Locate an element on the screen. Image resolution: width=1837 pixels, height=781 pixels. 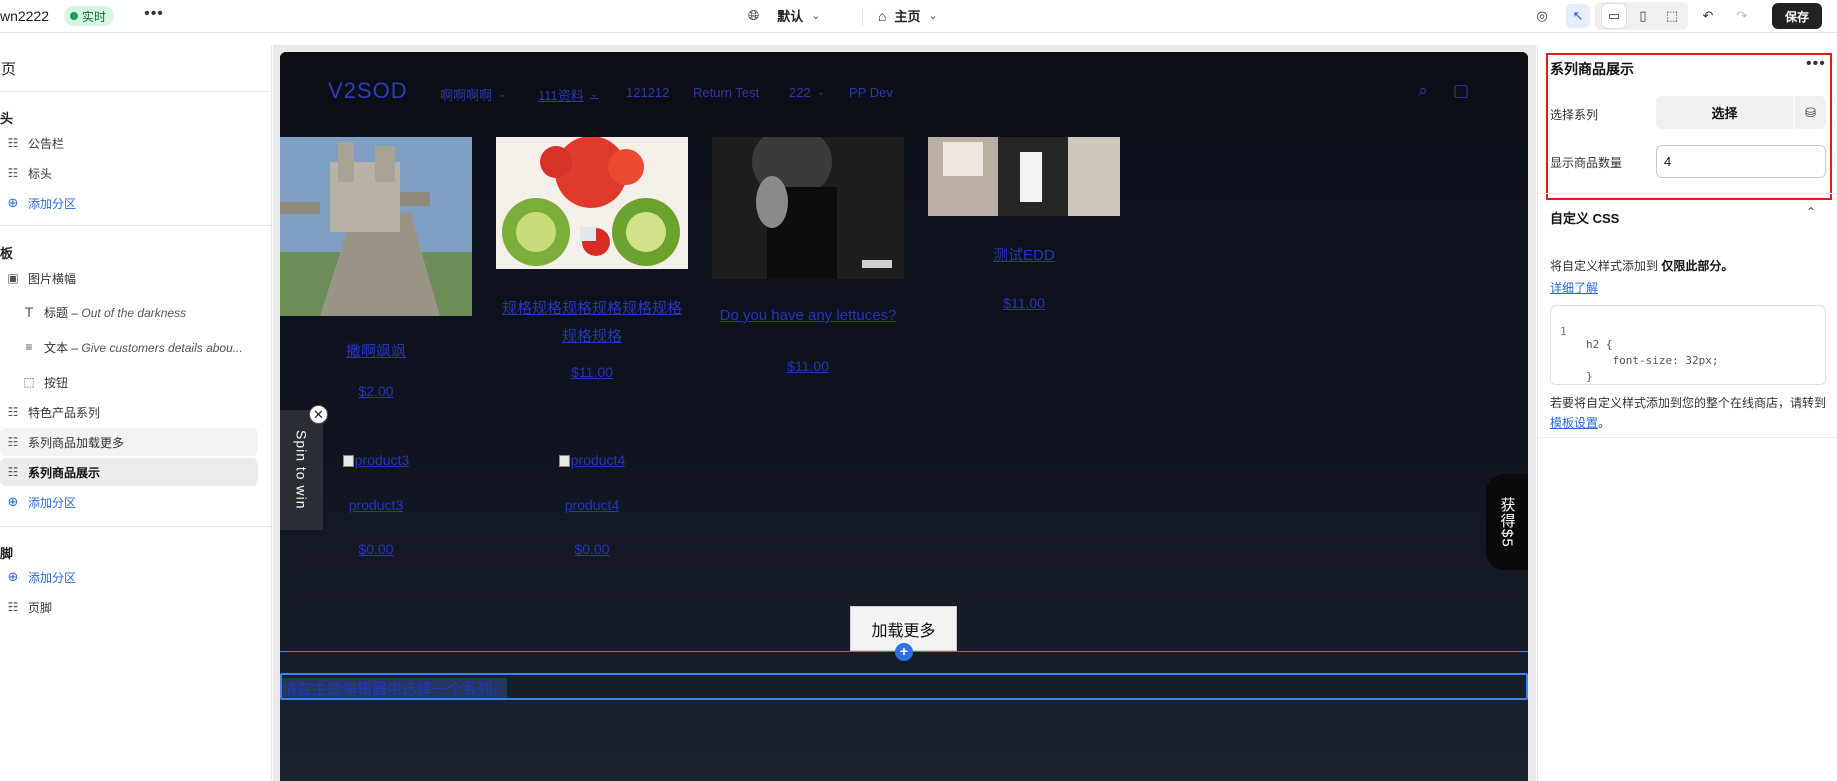
product-image: product4 is located at coordinates (592, 460).